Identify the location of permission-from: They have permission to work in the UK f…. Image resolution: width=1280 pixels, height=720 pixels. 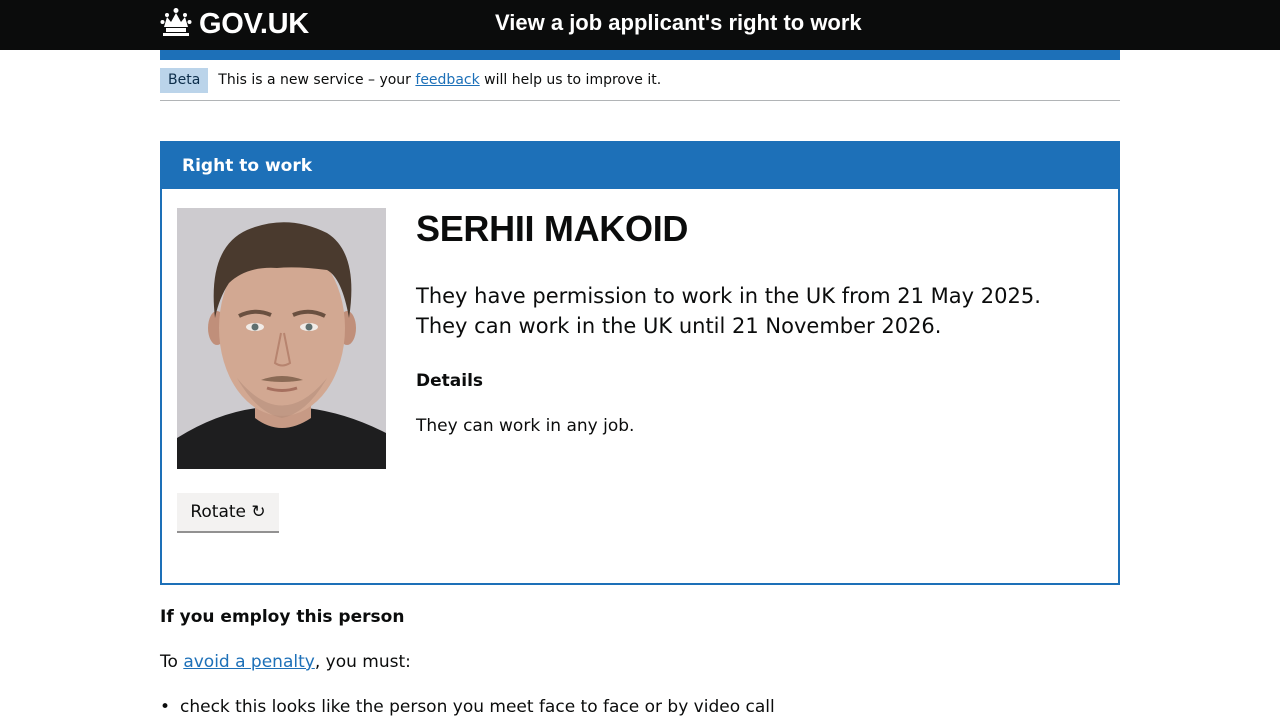
(728, 296).